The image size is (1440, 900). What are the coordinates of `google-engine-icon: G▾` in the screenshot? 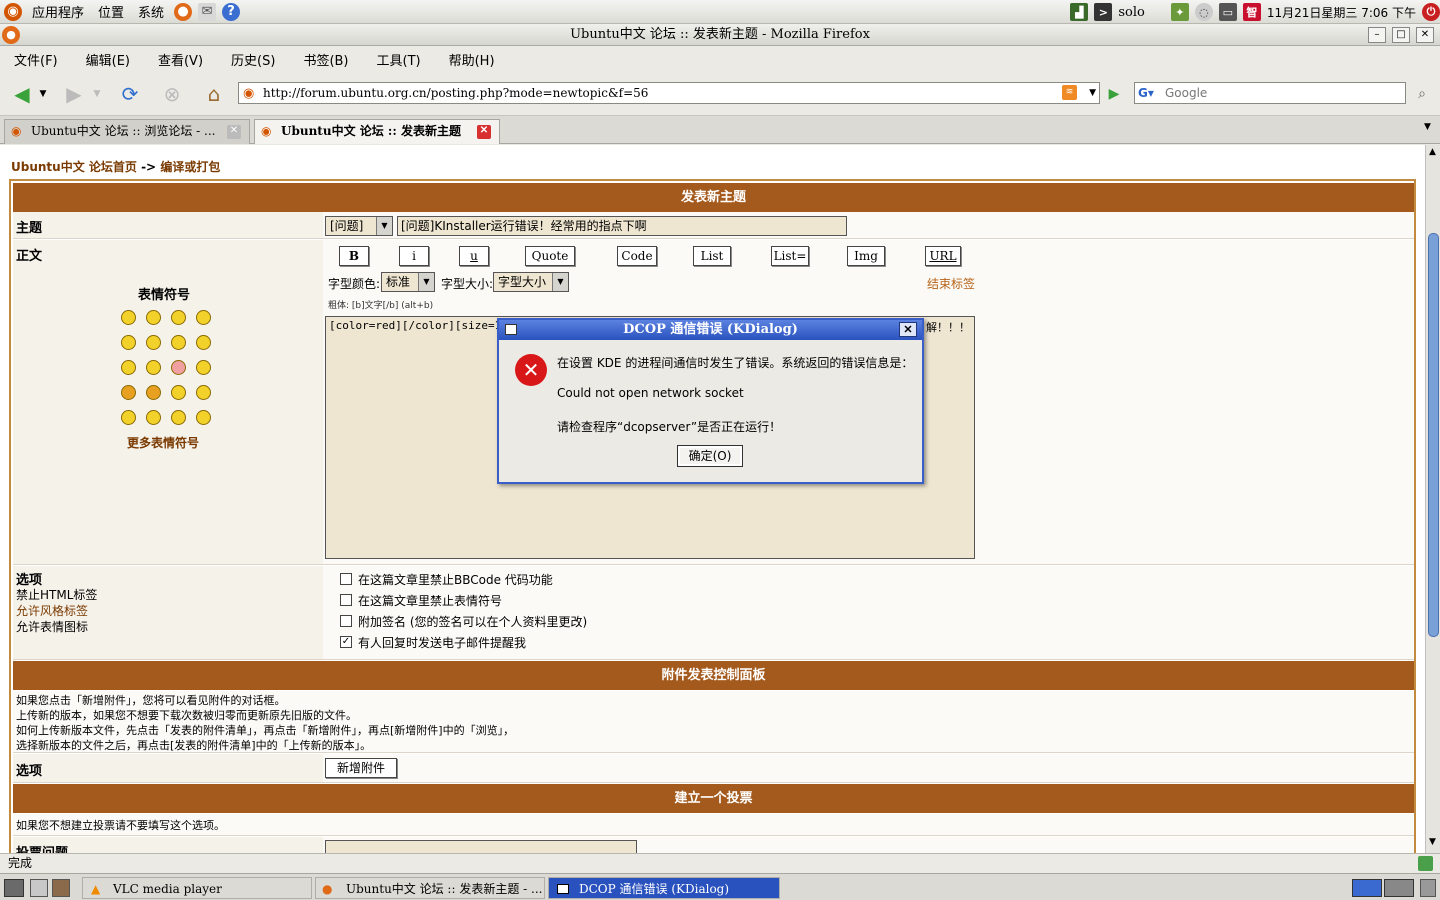 It's located at (1146, 93).